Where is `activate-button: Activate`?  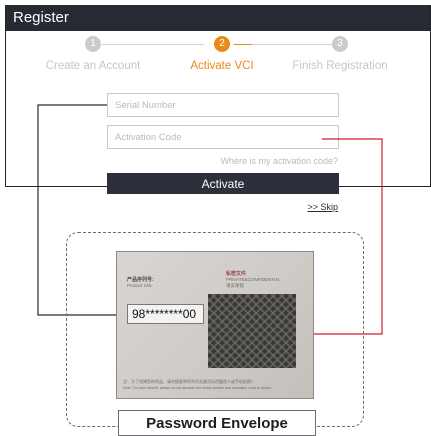 activate-button: Activate is located at coordinates (223, 183).